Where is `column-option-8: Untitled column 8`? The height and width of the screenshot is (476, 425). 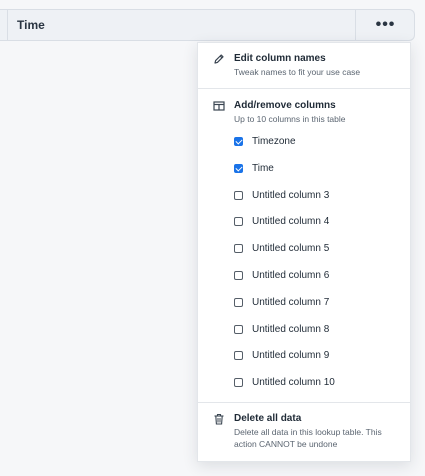 column-option-8: Untitled column 8 is located at coordinates (281, 329).